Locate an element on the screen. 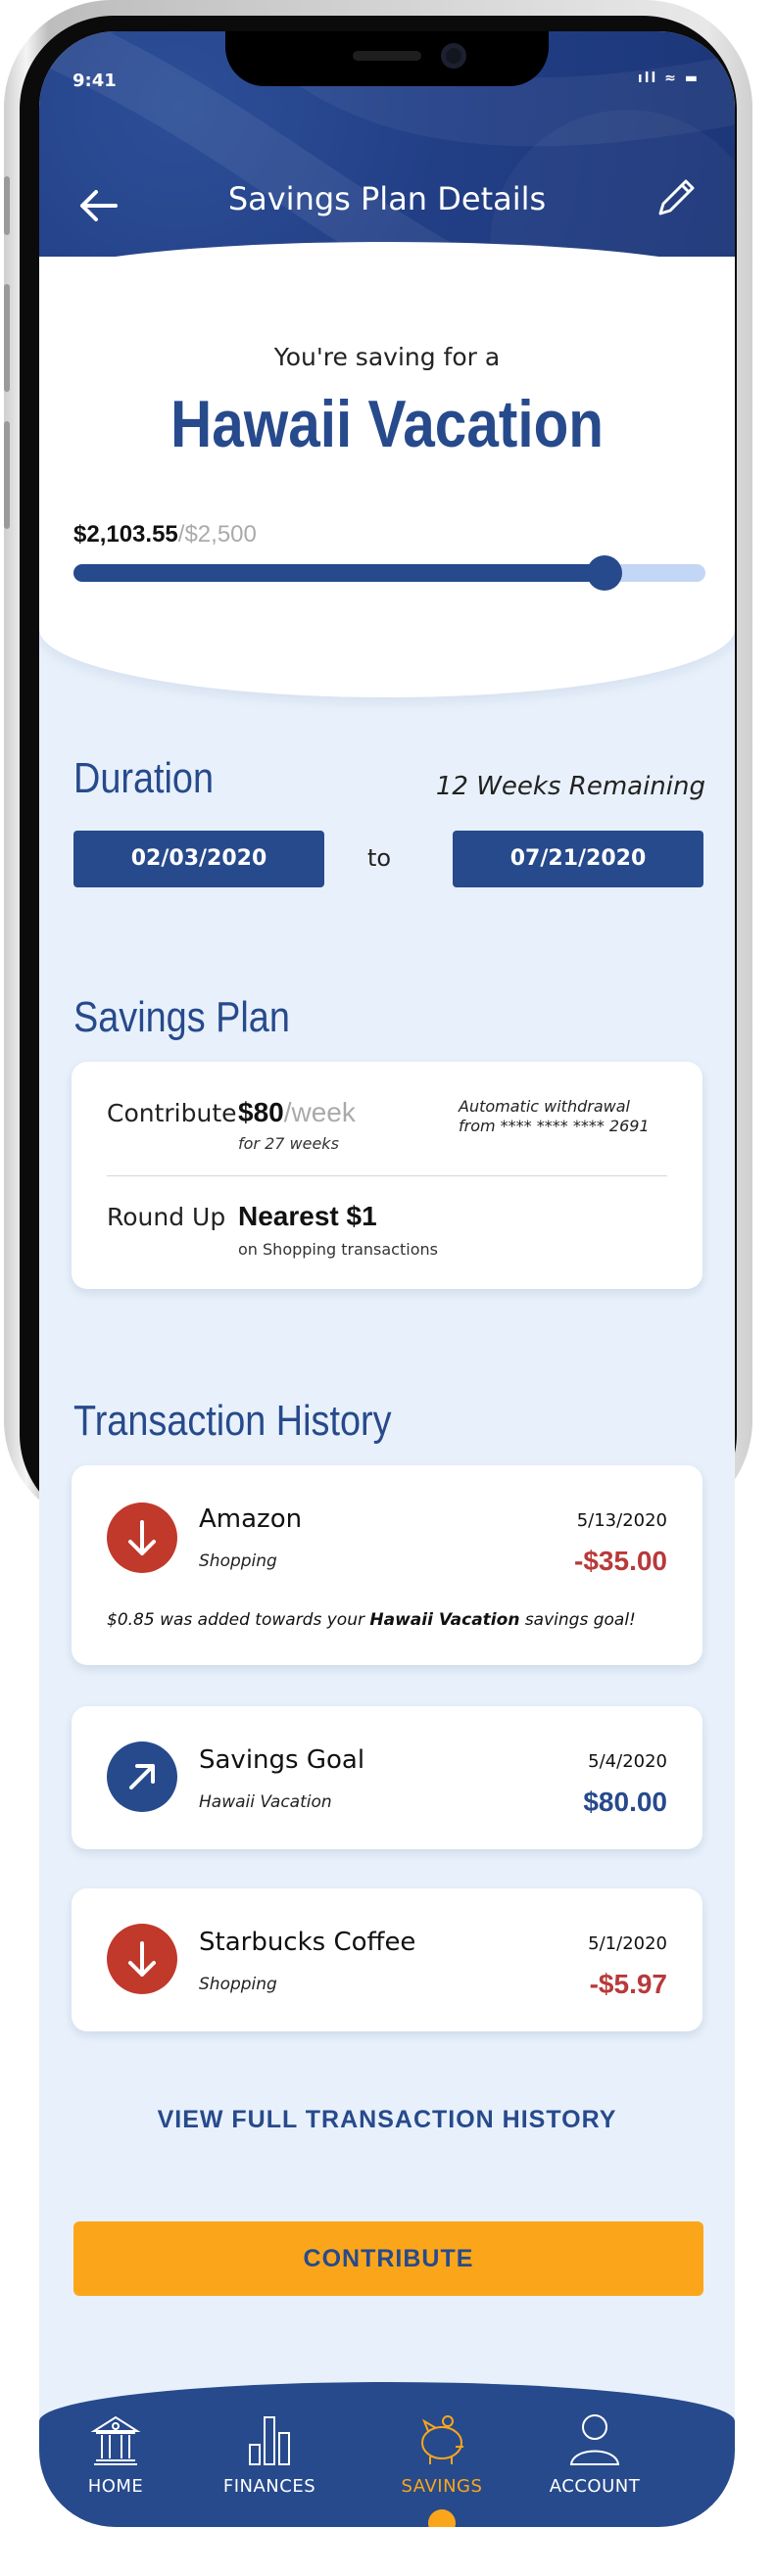  roundup-sub: on Shopping transactions is located at coordinates (338, 1249).